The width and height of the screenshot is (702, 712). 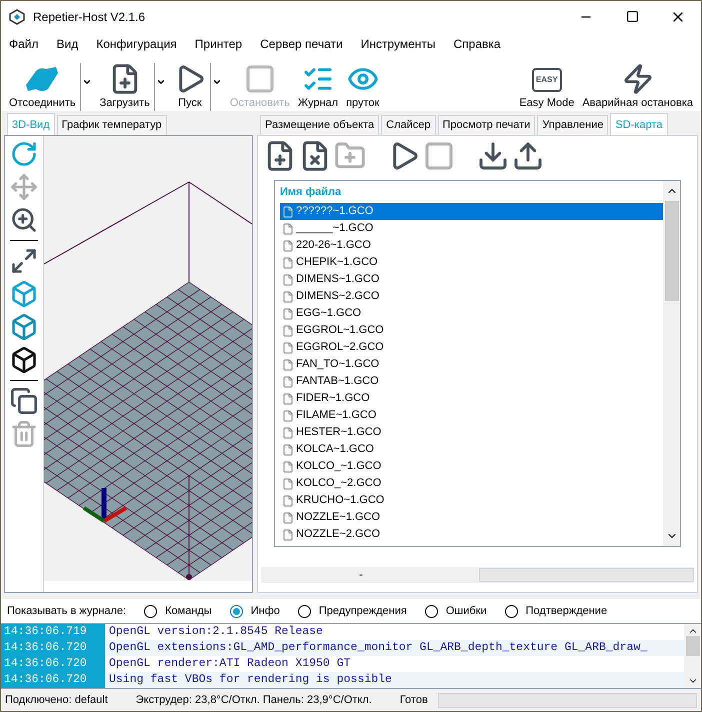 What do you see at coordinates (477, 44) in the screenshot?
I see `menu-item: Справка` at bounding box center [477, 44].